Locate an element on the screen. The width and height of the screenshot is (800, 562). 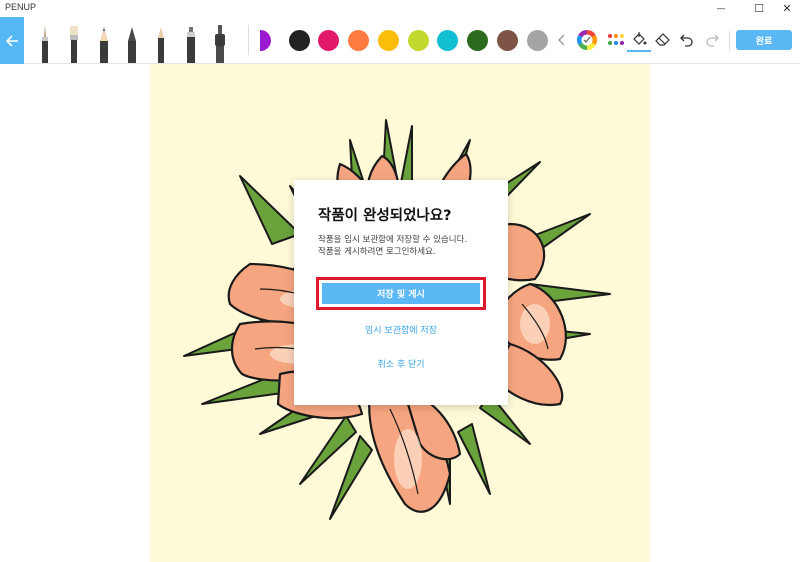
flat-brush-tool-icon is located at coordinates (74, 41).